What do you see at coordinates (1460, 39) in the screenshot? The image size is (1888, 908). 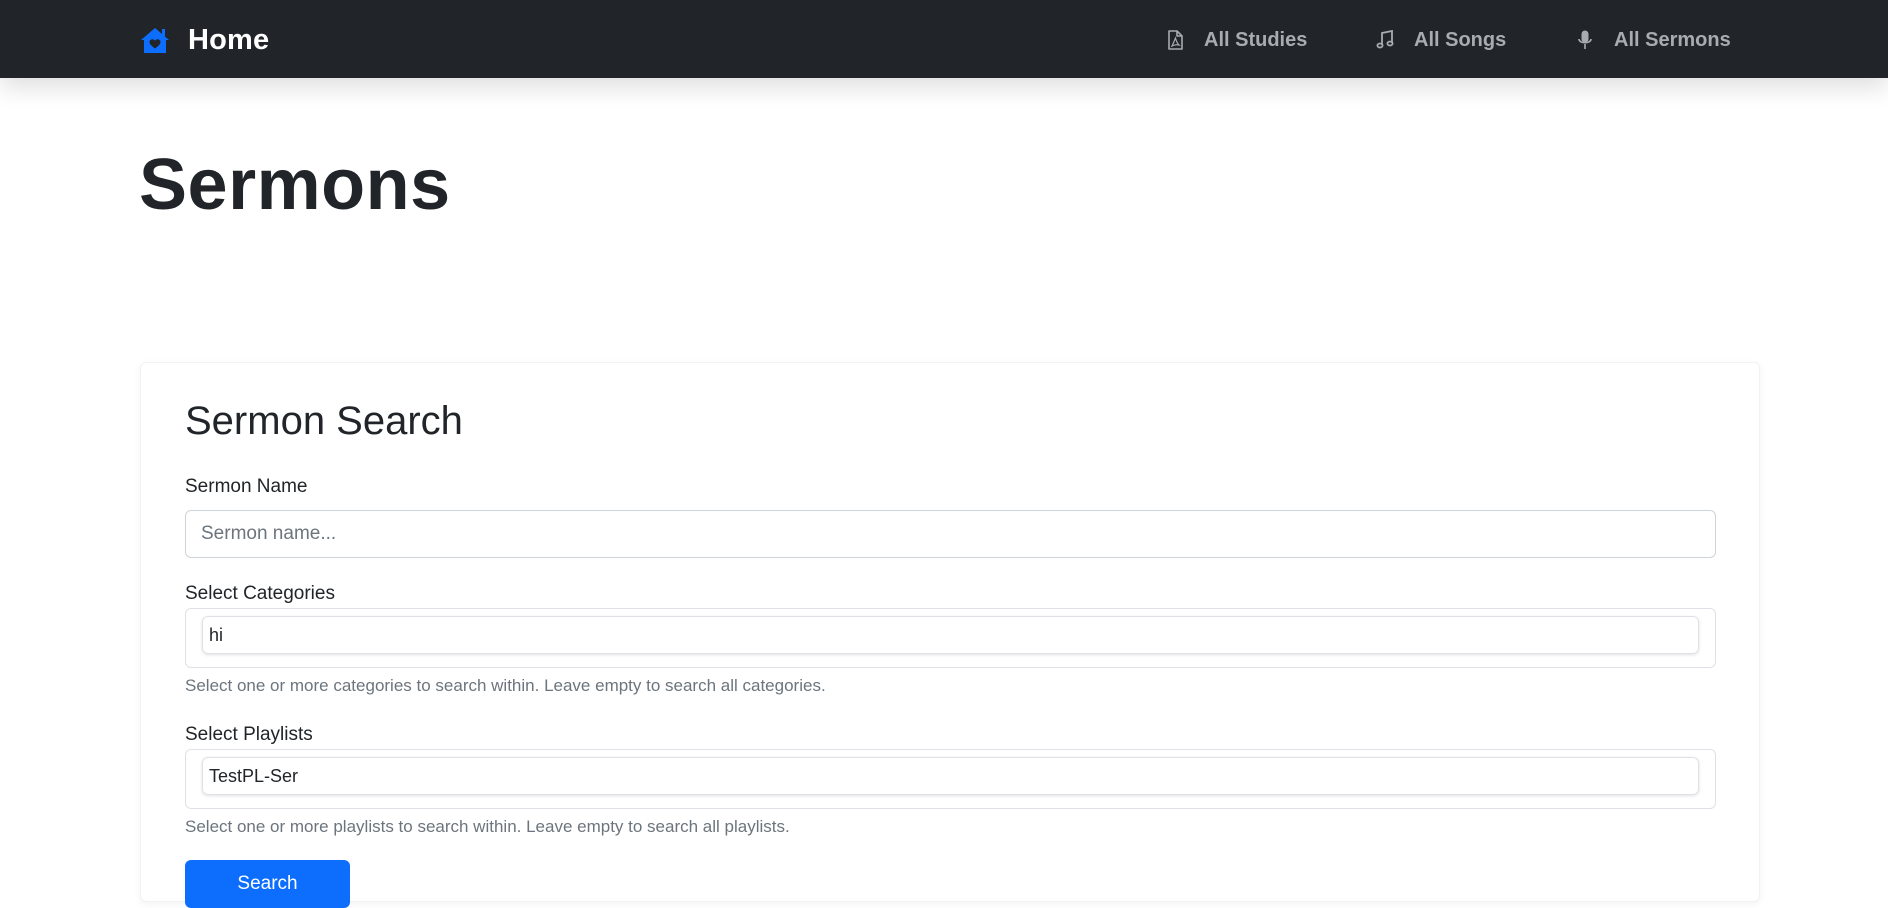 I see `nav-all-songs-label: All Songs` at bounding box center [1460, 39].